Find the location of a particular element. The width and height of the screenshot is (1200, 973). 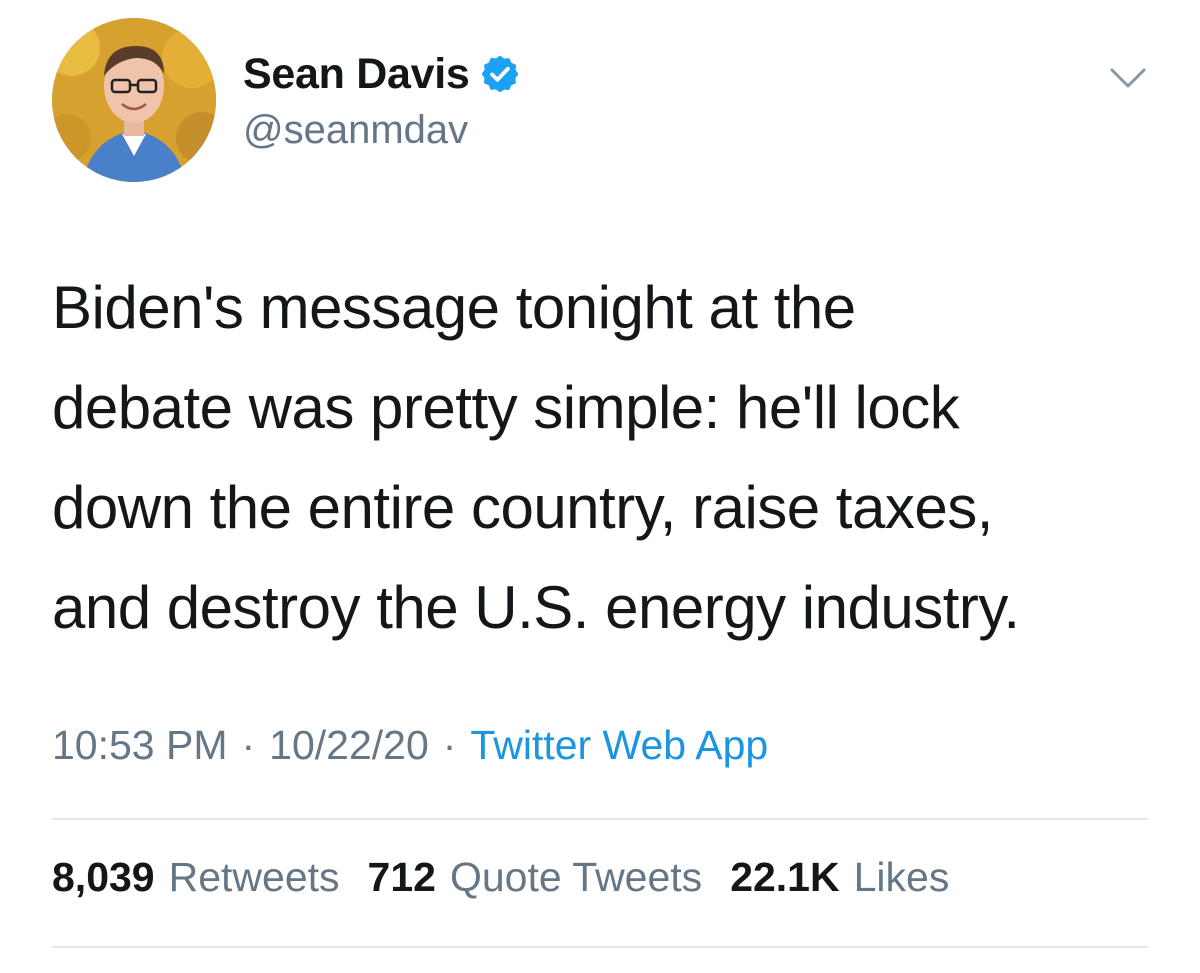

retweets-count: 8,039 is located at coordinates (103, 877).